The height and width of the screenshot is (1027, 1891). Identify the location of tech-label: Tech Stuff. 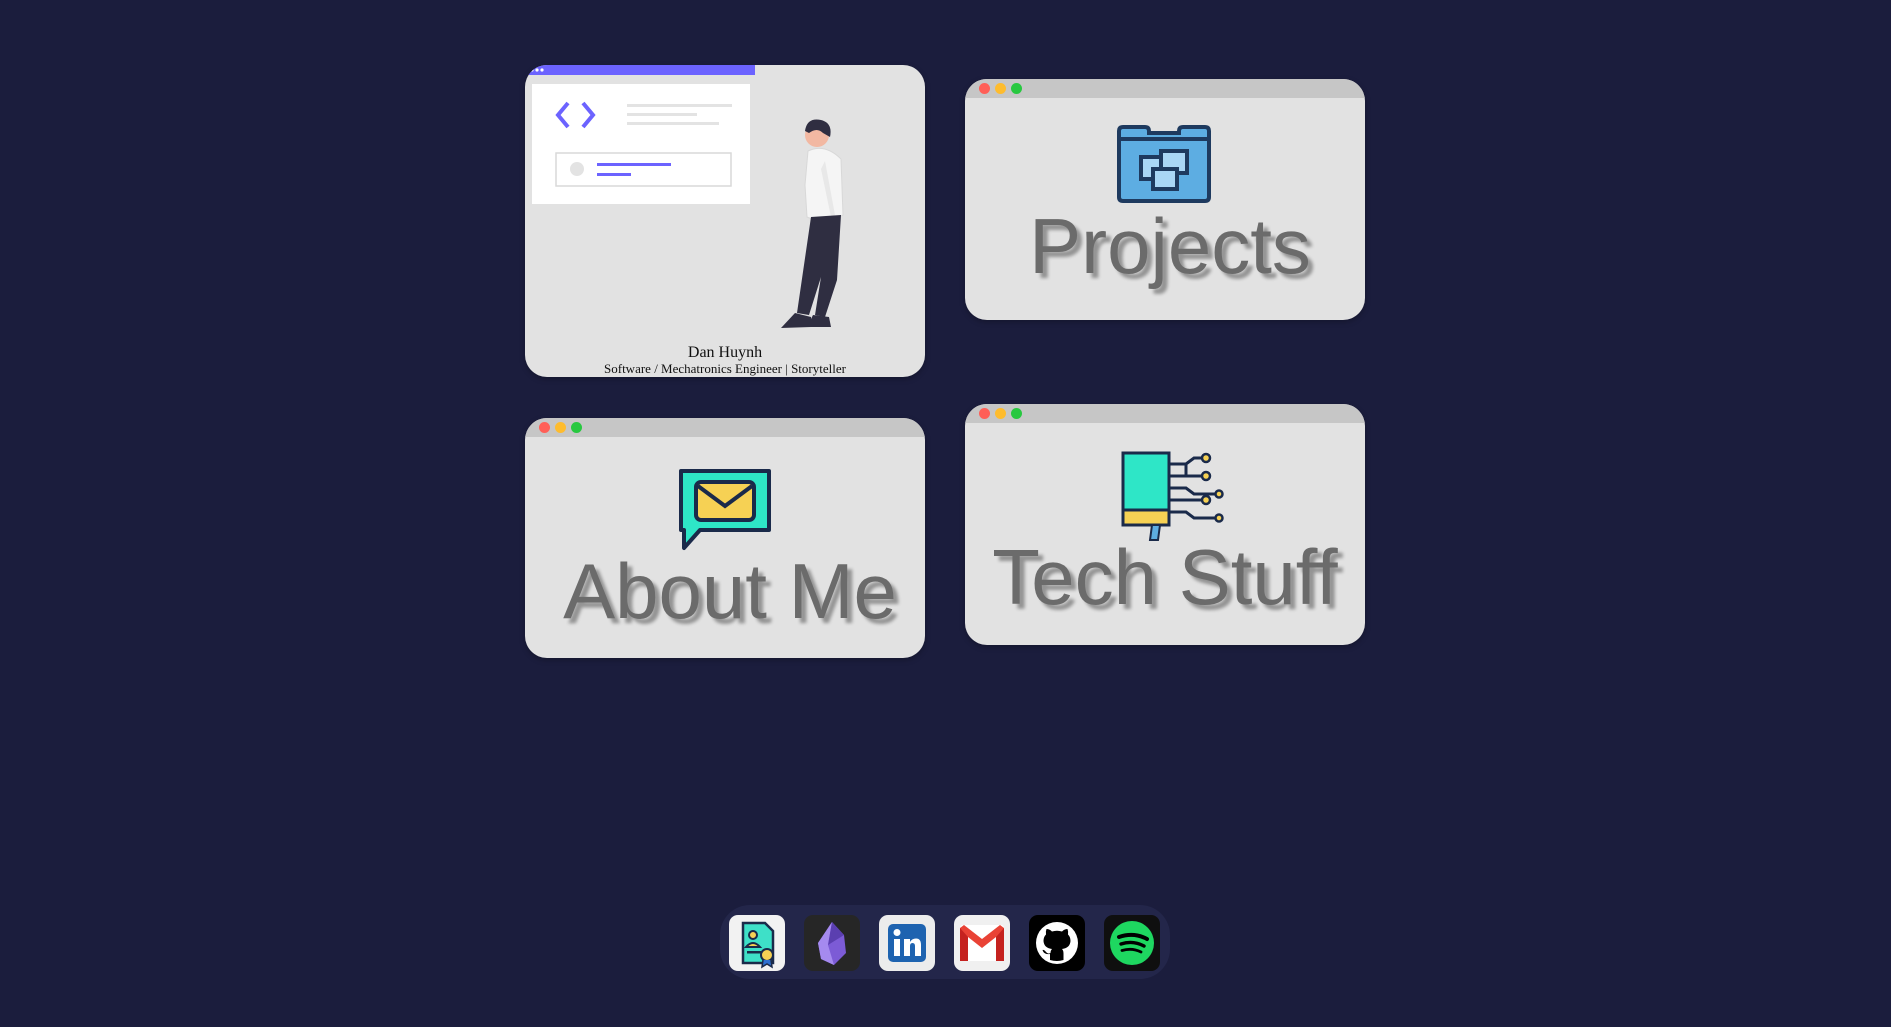
(1165, 577).